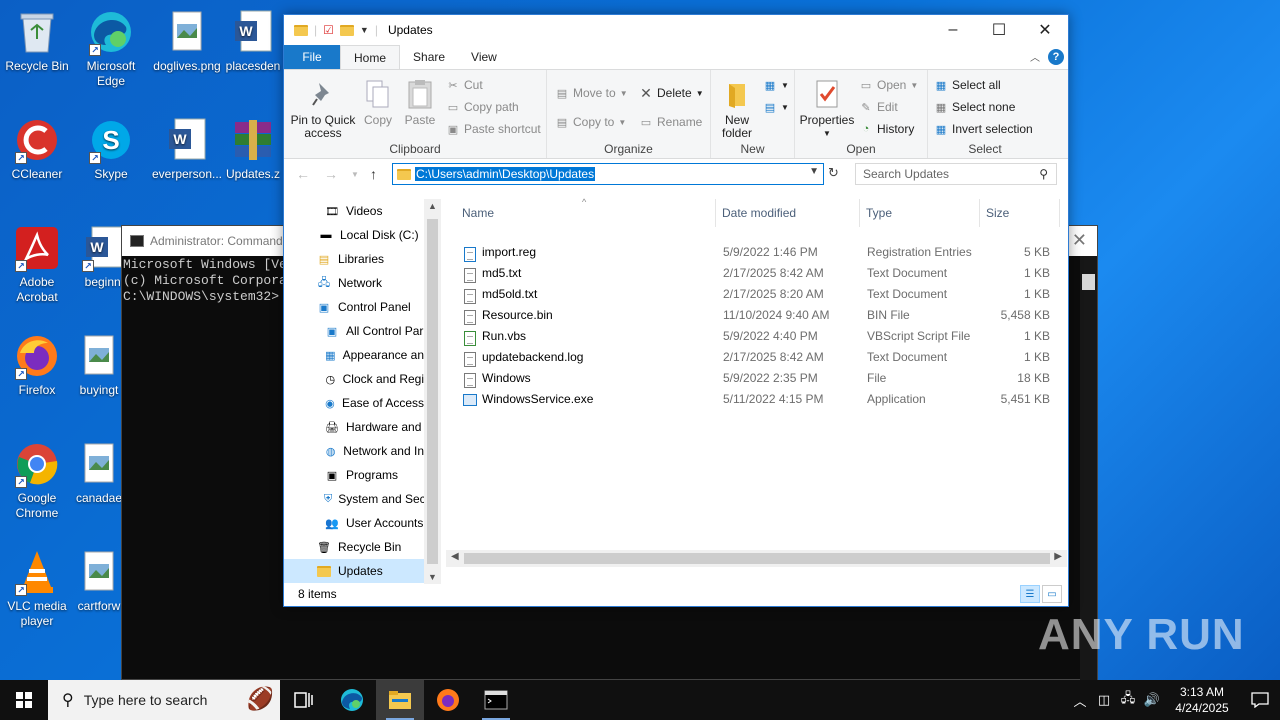 The image size is (1280, 720). What do you see at coordinates (323, 109) in the screenshot?
I see `pin-quick-access-button: Pin to Quick access` at bounding box center [323, 109].